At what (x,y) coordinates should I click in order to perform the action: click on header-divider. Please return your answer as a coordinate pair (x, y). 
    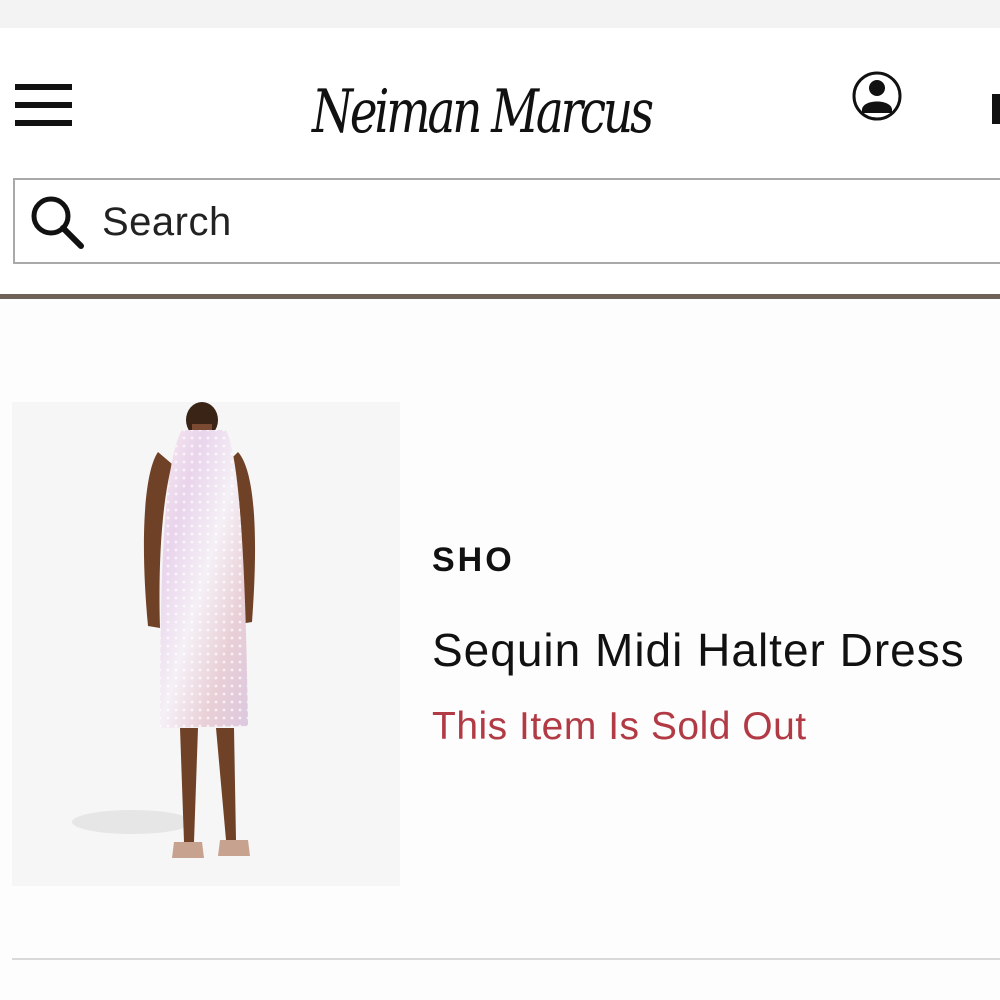
    Looking at the image, I should click on (500, 296).